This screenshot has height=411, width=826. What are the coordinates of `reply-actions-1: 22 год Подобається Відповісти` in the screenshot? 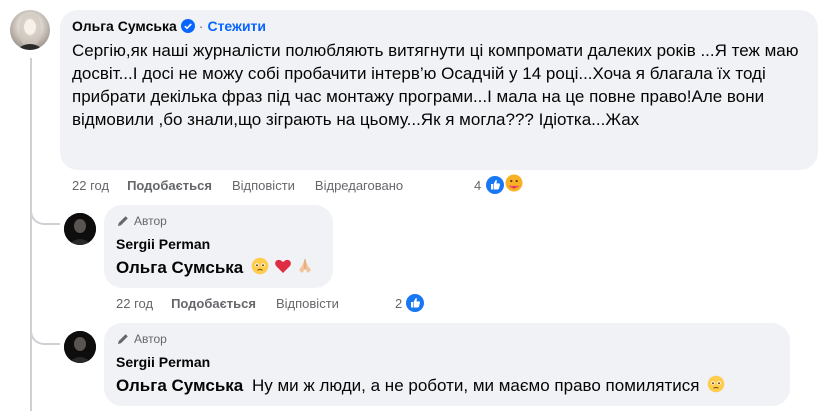 It's located at (227, 303).